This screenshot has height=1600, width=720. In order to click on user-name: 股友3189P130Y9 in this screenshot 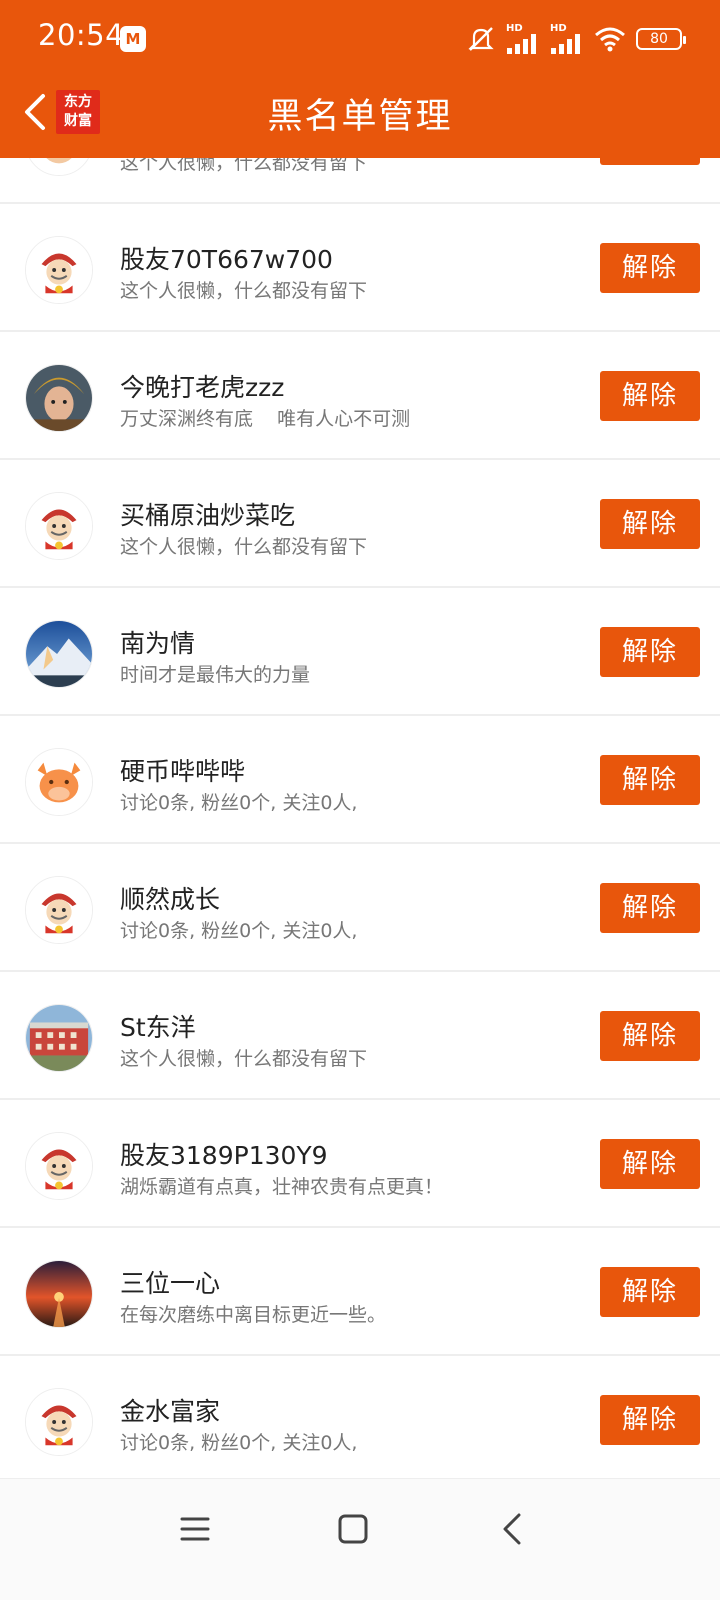, I will do `click(224, 1155)`.